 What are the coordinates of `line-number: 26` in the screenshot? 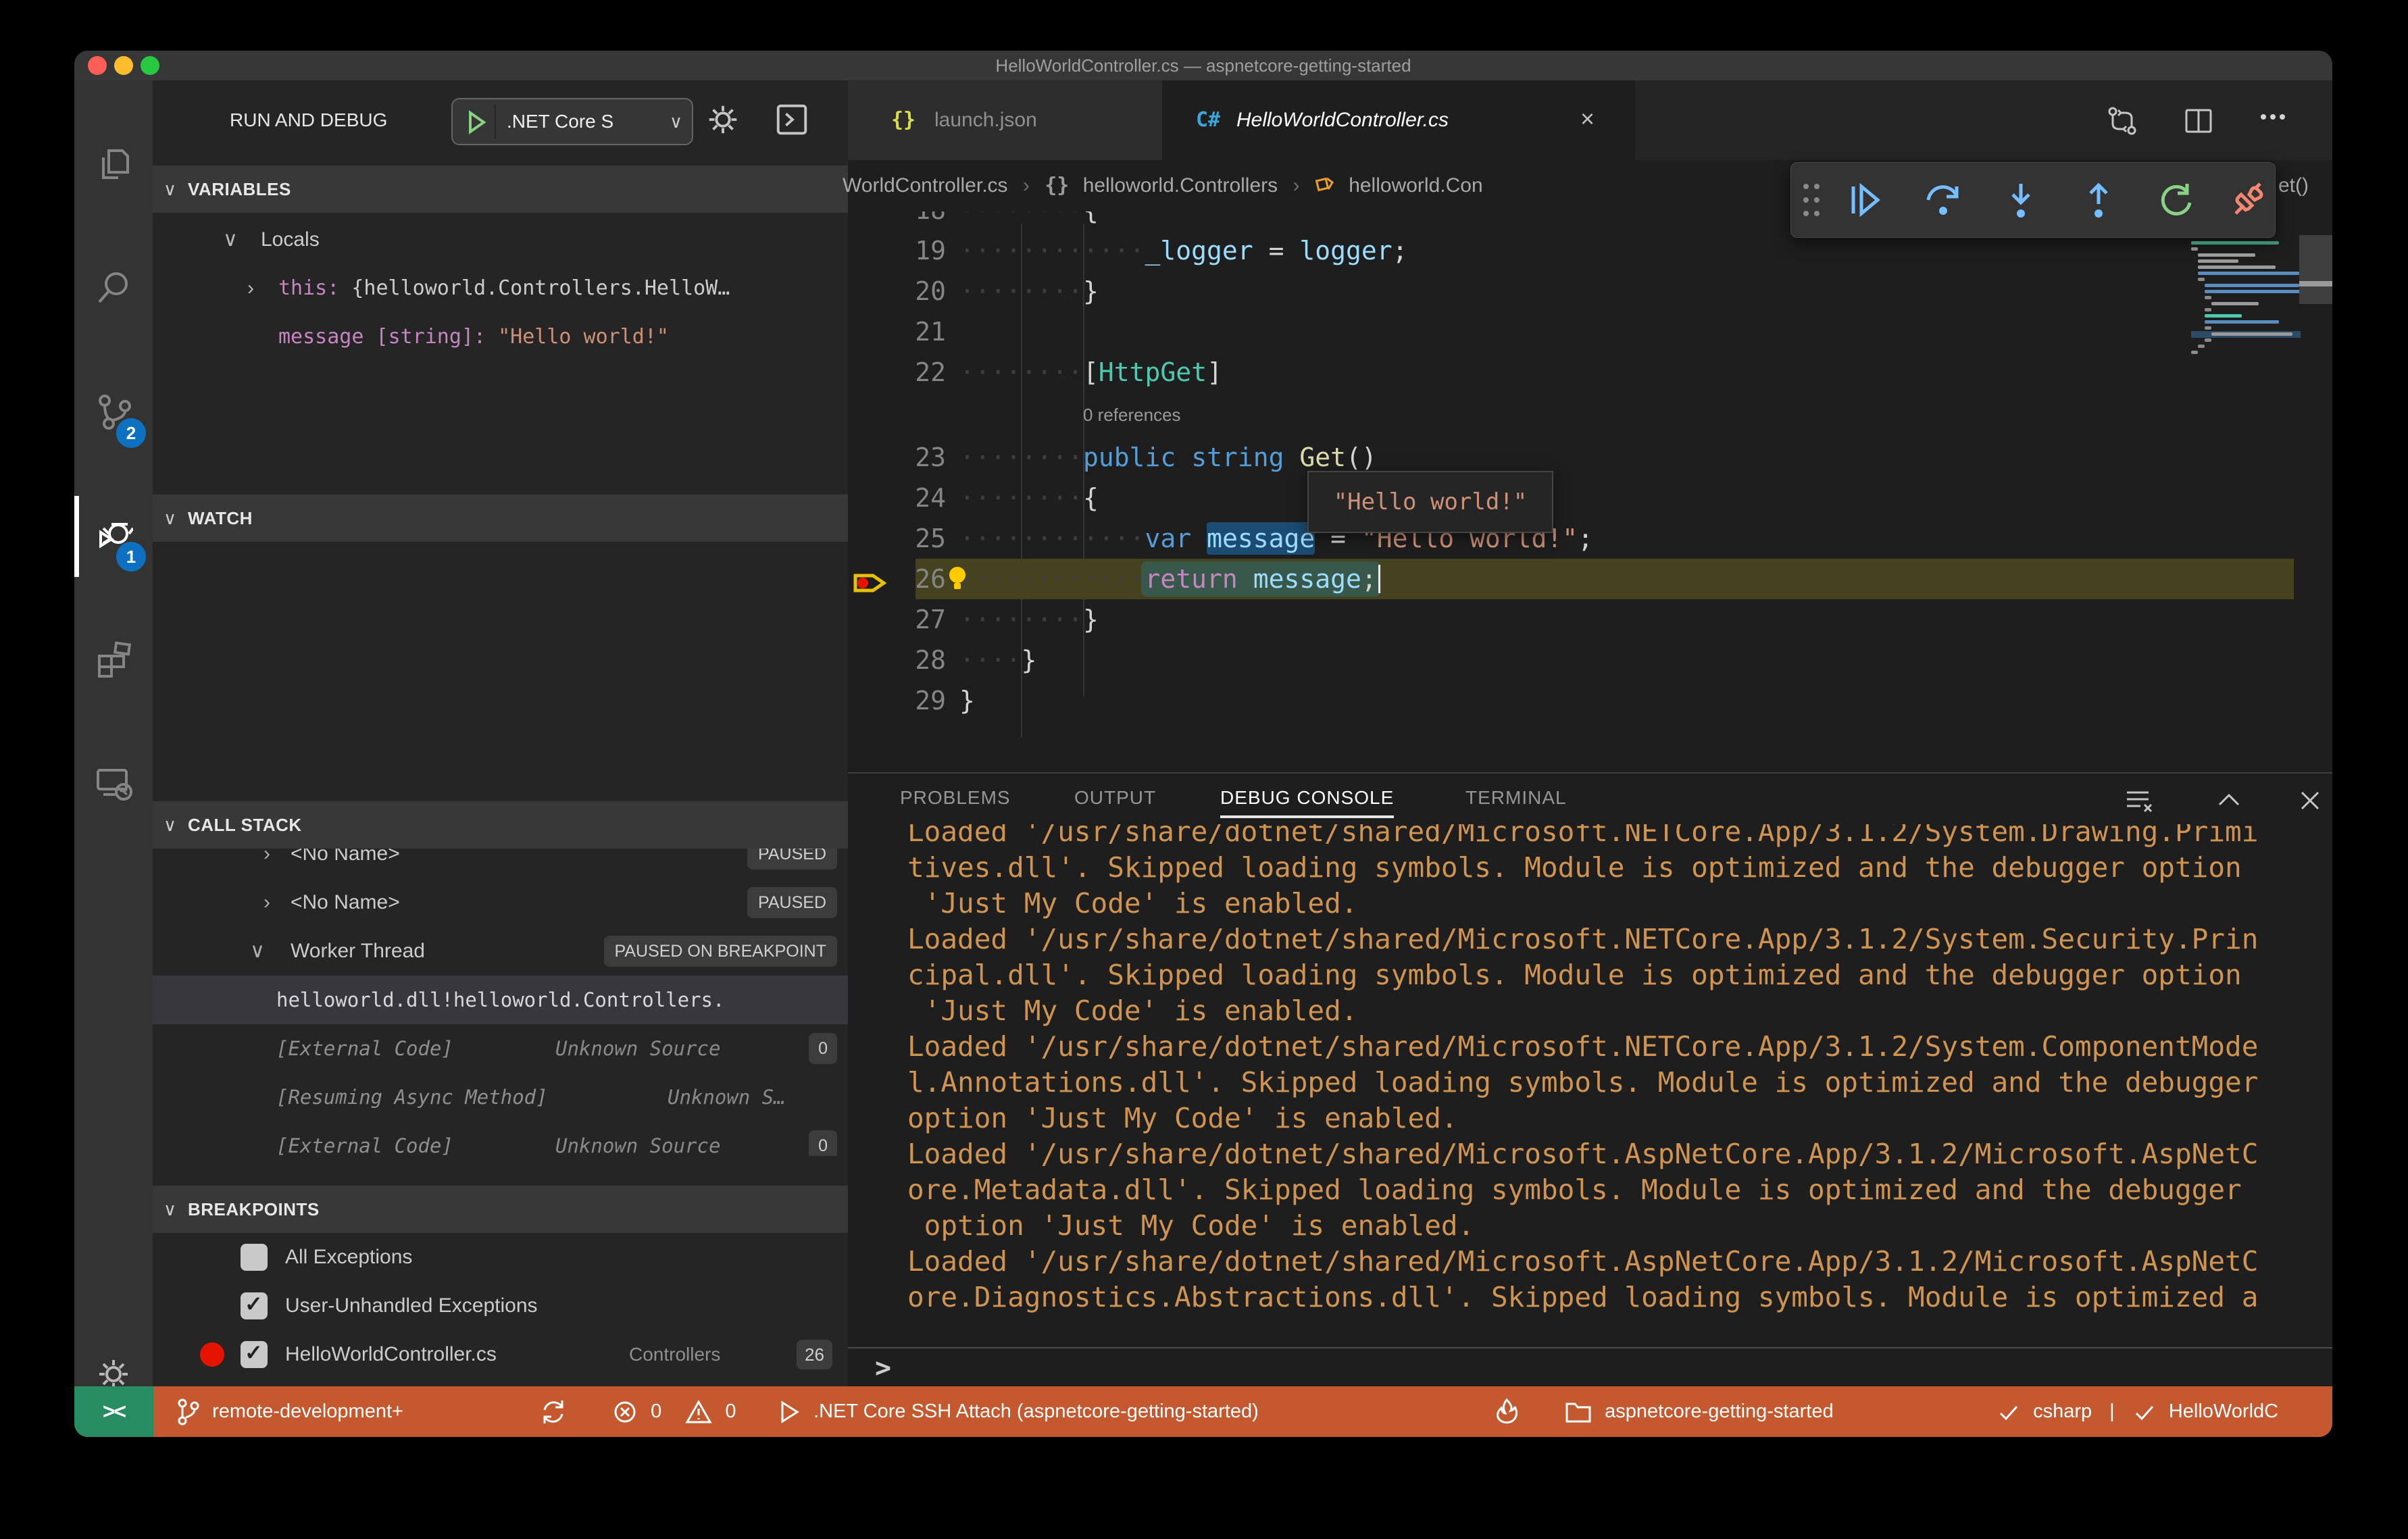 It's located at (931, 579).